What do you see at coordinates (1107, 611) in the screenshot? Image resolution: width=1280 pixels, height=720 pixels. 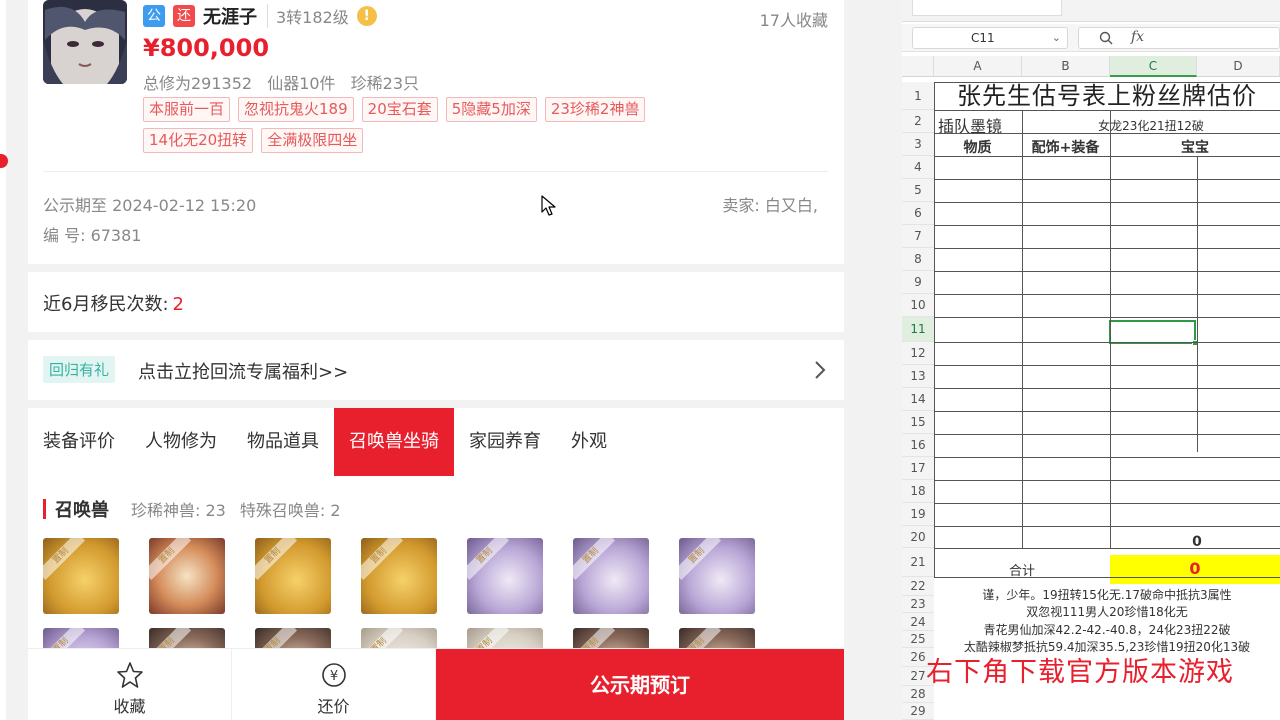 I see `note-row-23: 双忽视111男人20珍惜18化无` at bounding box center [1107, 611].